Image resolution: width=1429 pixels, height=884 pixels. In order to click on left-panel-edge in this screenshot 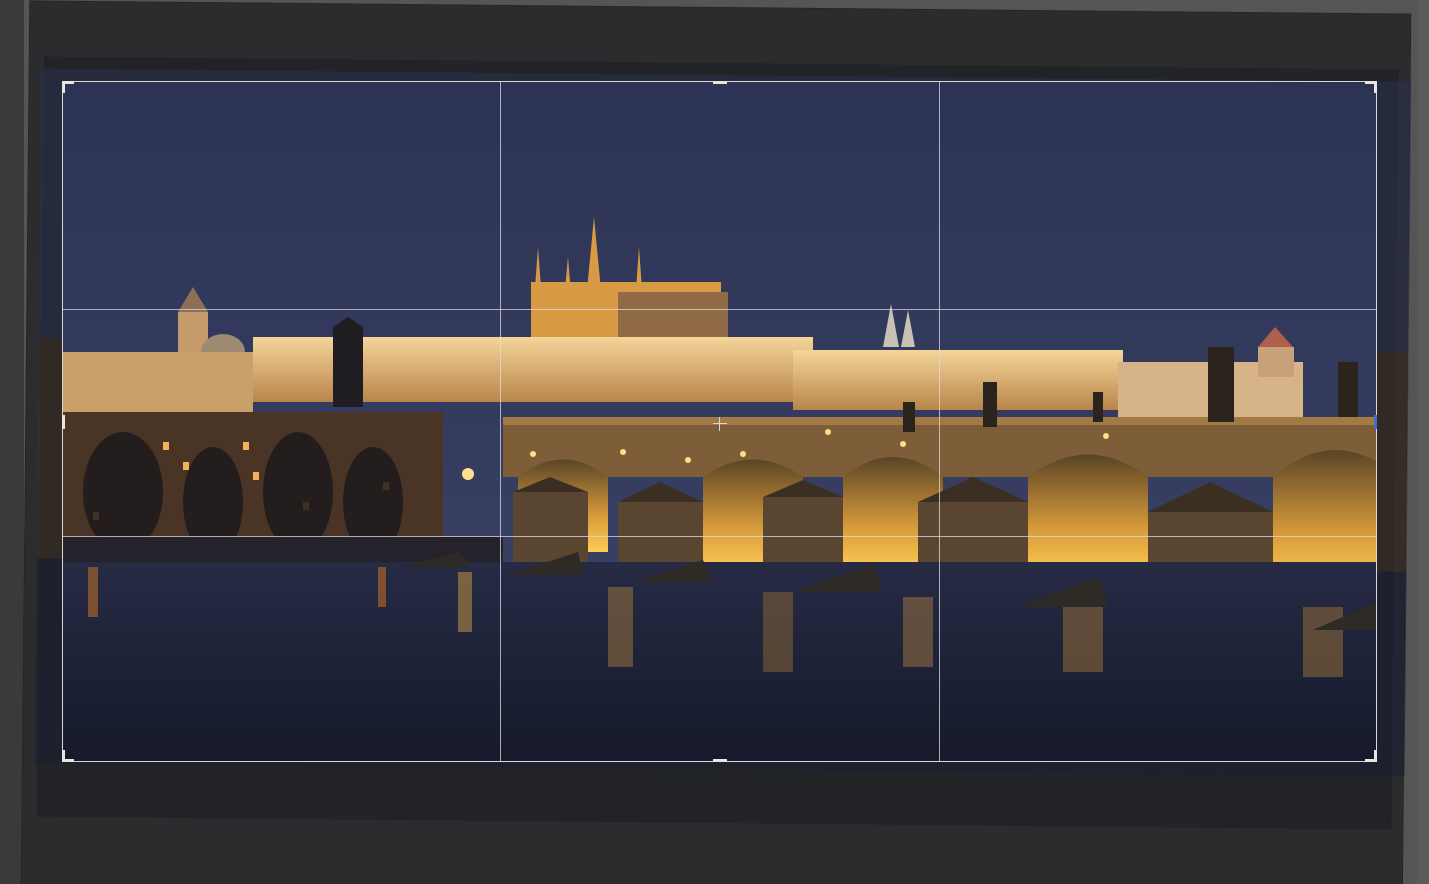, I will do `click(12, 442)`.